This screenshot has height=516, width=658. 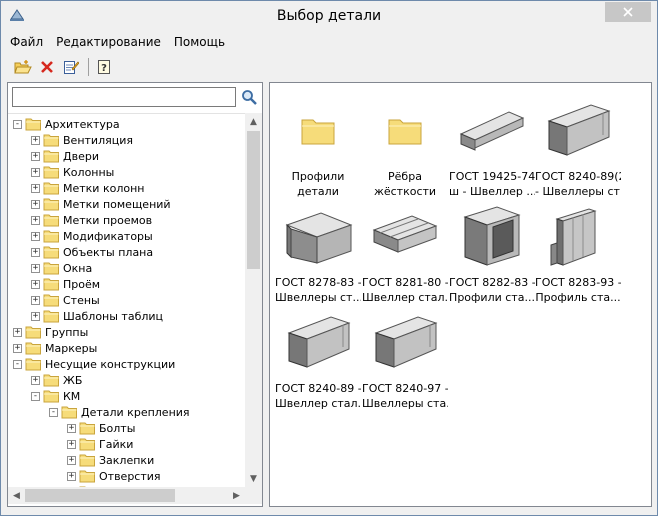 What do you see at coordinates (23, 67) in the screenshot?
I see `open-folder-button` at bounding box center [23, 67].